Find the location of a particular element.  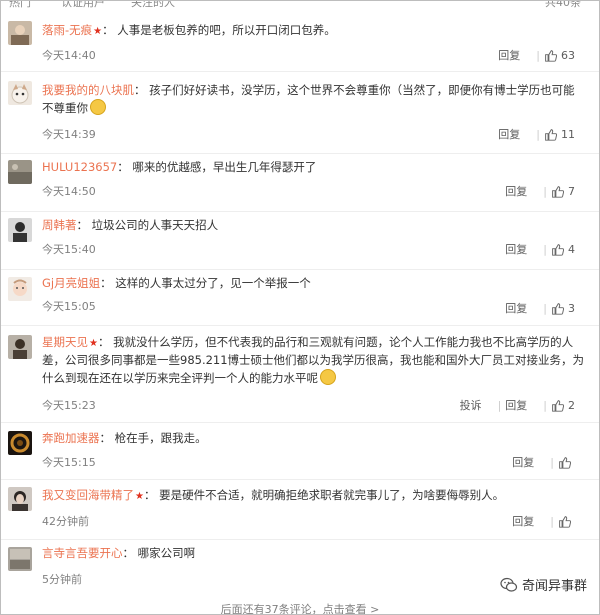

comment-item: 周韩著： 垃圾公司的人事天天招人 今天15:40 回复 | 4 is located at coordinates (300, 240).